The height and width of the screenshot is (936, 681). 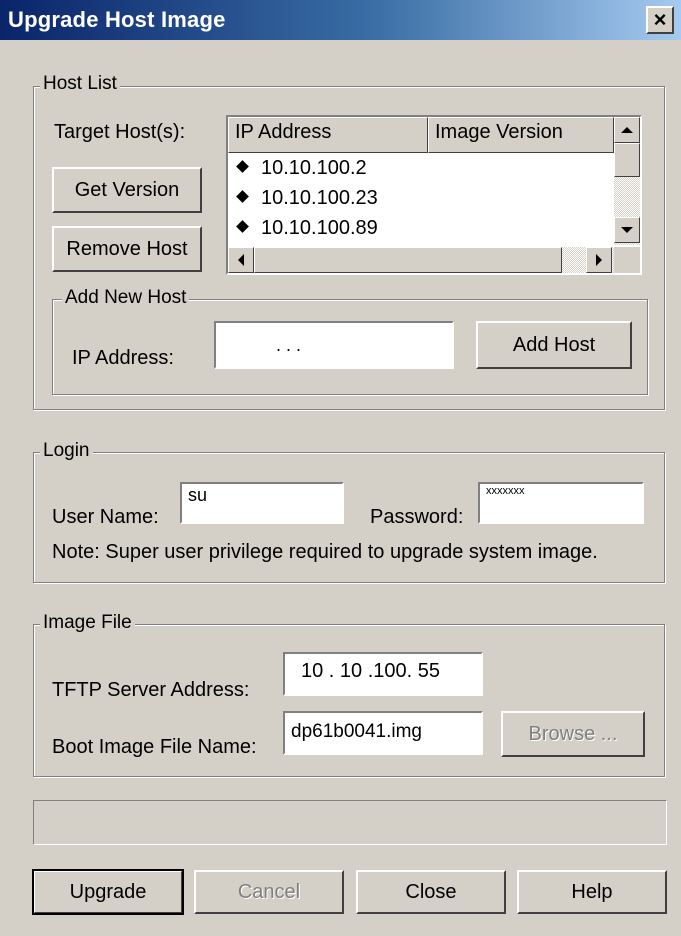 I want to click on list-item: 10.10.100.23, so click(x=420, y=198).